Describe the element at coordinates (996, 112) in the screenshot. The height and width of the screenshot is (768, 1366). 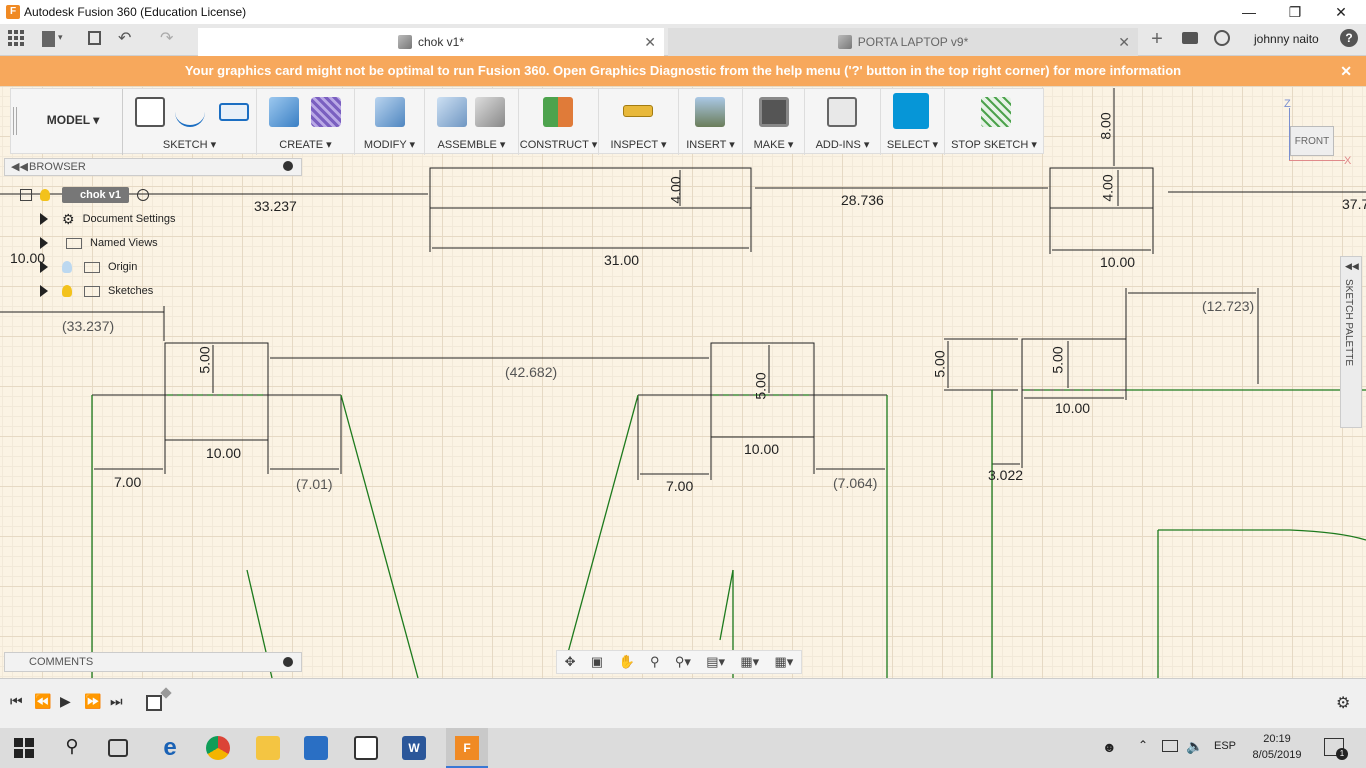
I see `stop-sketch-icon` at that location.